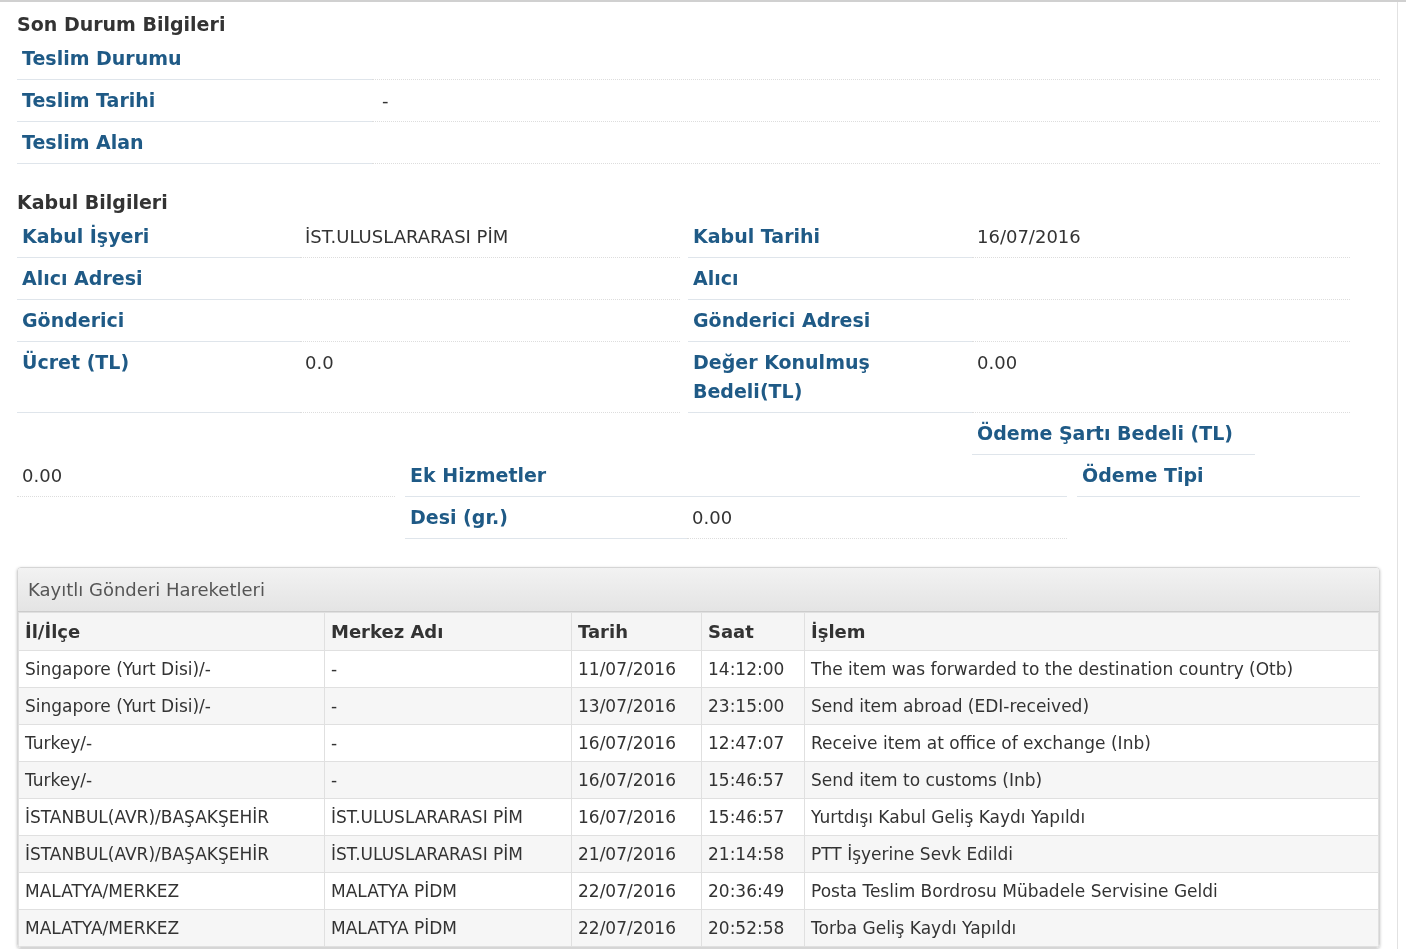  Describe the element at coordinates (1091, 669) in the screenshot. I see `table-cell: The item was forwarded to the destination country (Otb)` at that location.